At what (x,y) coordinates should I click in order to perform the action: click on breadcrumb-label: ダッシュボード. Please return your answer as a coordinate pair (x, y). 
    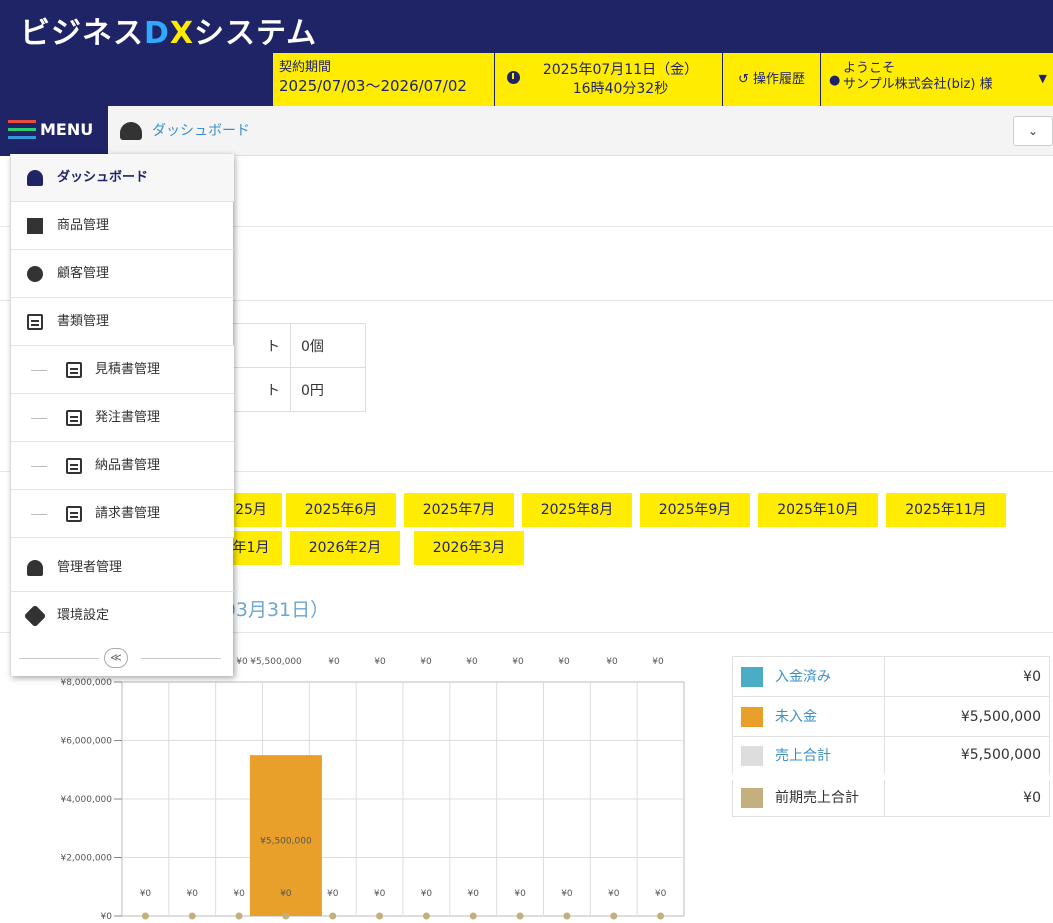
    Looking at the image, I should click on (201, 131).